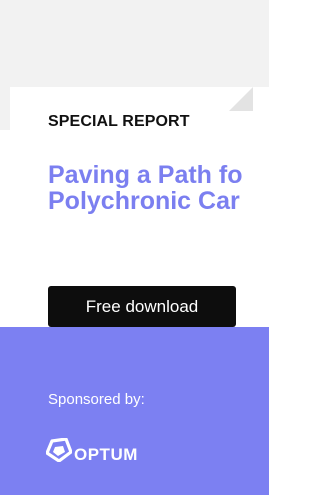  Describe the element at coordinates (106, 454) in the screenshot. I see `sponsor-name: OPTUM` at that location.